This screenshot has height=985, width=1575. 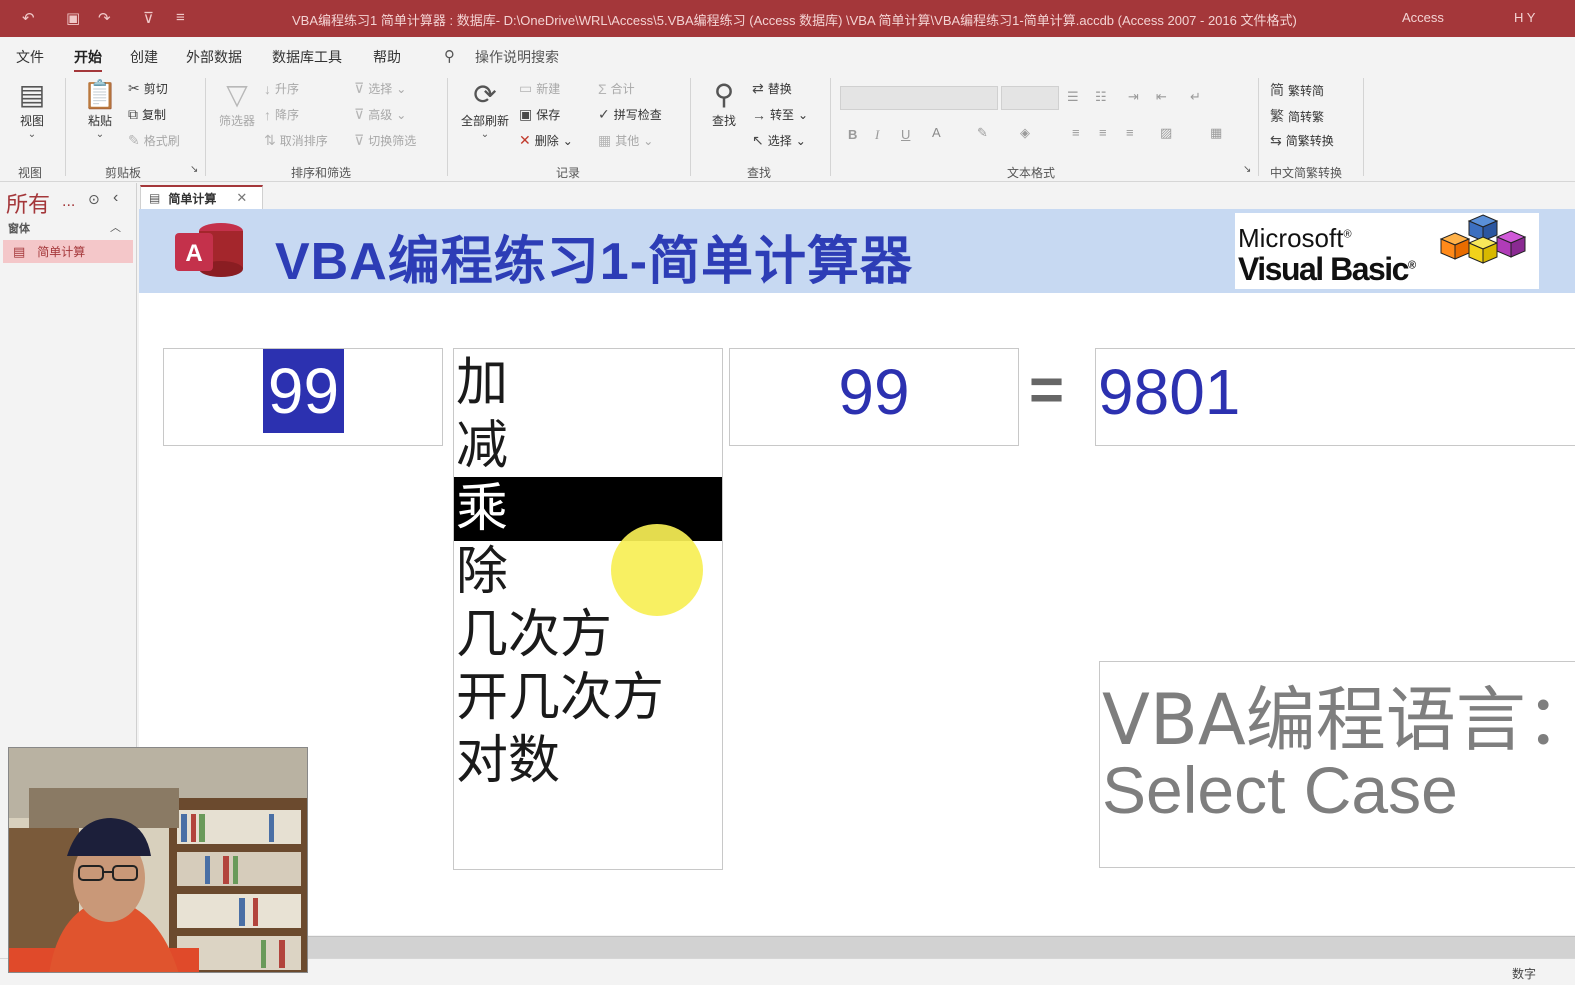 I want to click on visual-basic-logo: Microsoft® Visual Basic®, so click(x=1387, y=251).